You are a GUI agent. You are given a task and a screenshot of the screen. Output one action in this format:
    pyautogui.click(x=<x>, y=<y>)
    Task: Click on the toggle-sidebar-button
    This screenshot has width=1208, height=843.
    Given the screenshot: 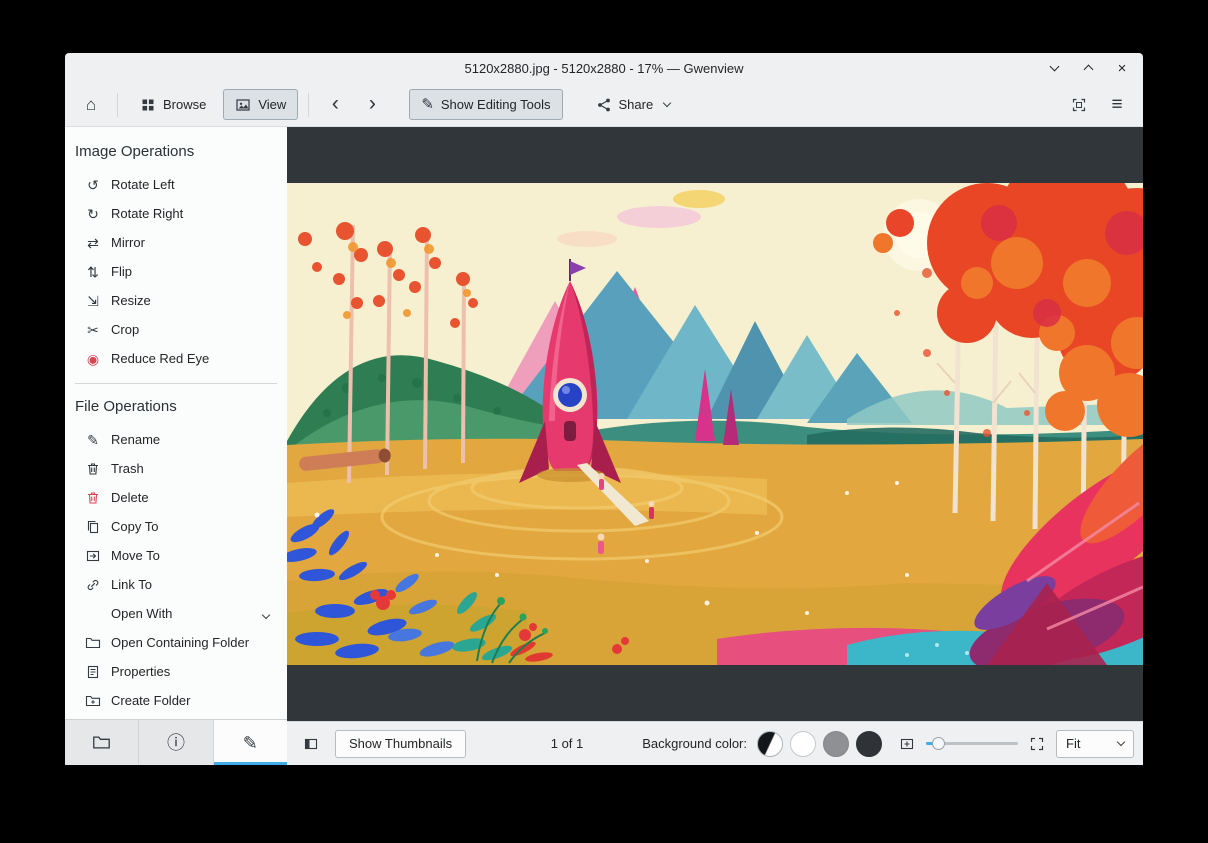 What is the action you would take?
    pyautogui.click(x=311, y=744)
    